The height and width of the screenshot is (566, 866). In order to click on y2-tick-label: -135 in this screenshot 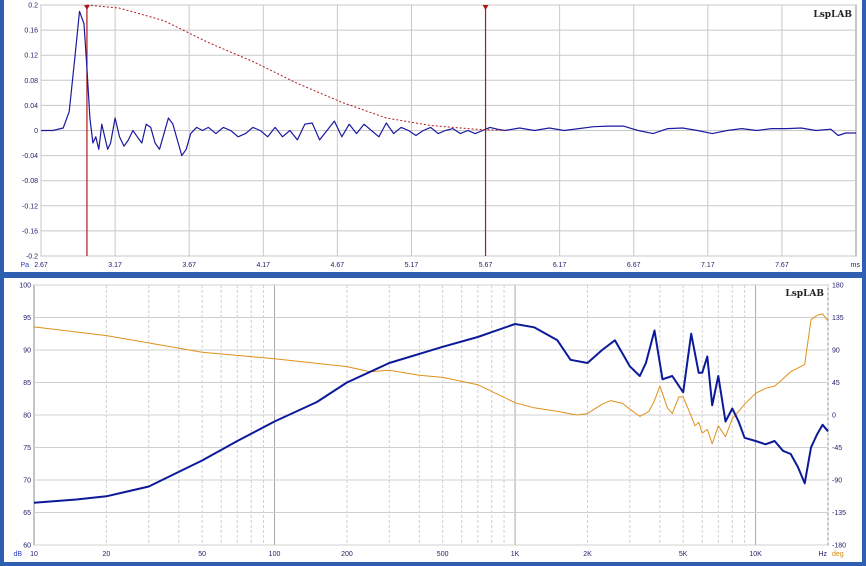, I will do `click(839, 513)`.